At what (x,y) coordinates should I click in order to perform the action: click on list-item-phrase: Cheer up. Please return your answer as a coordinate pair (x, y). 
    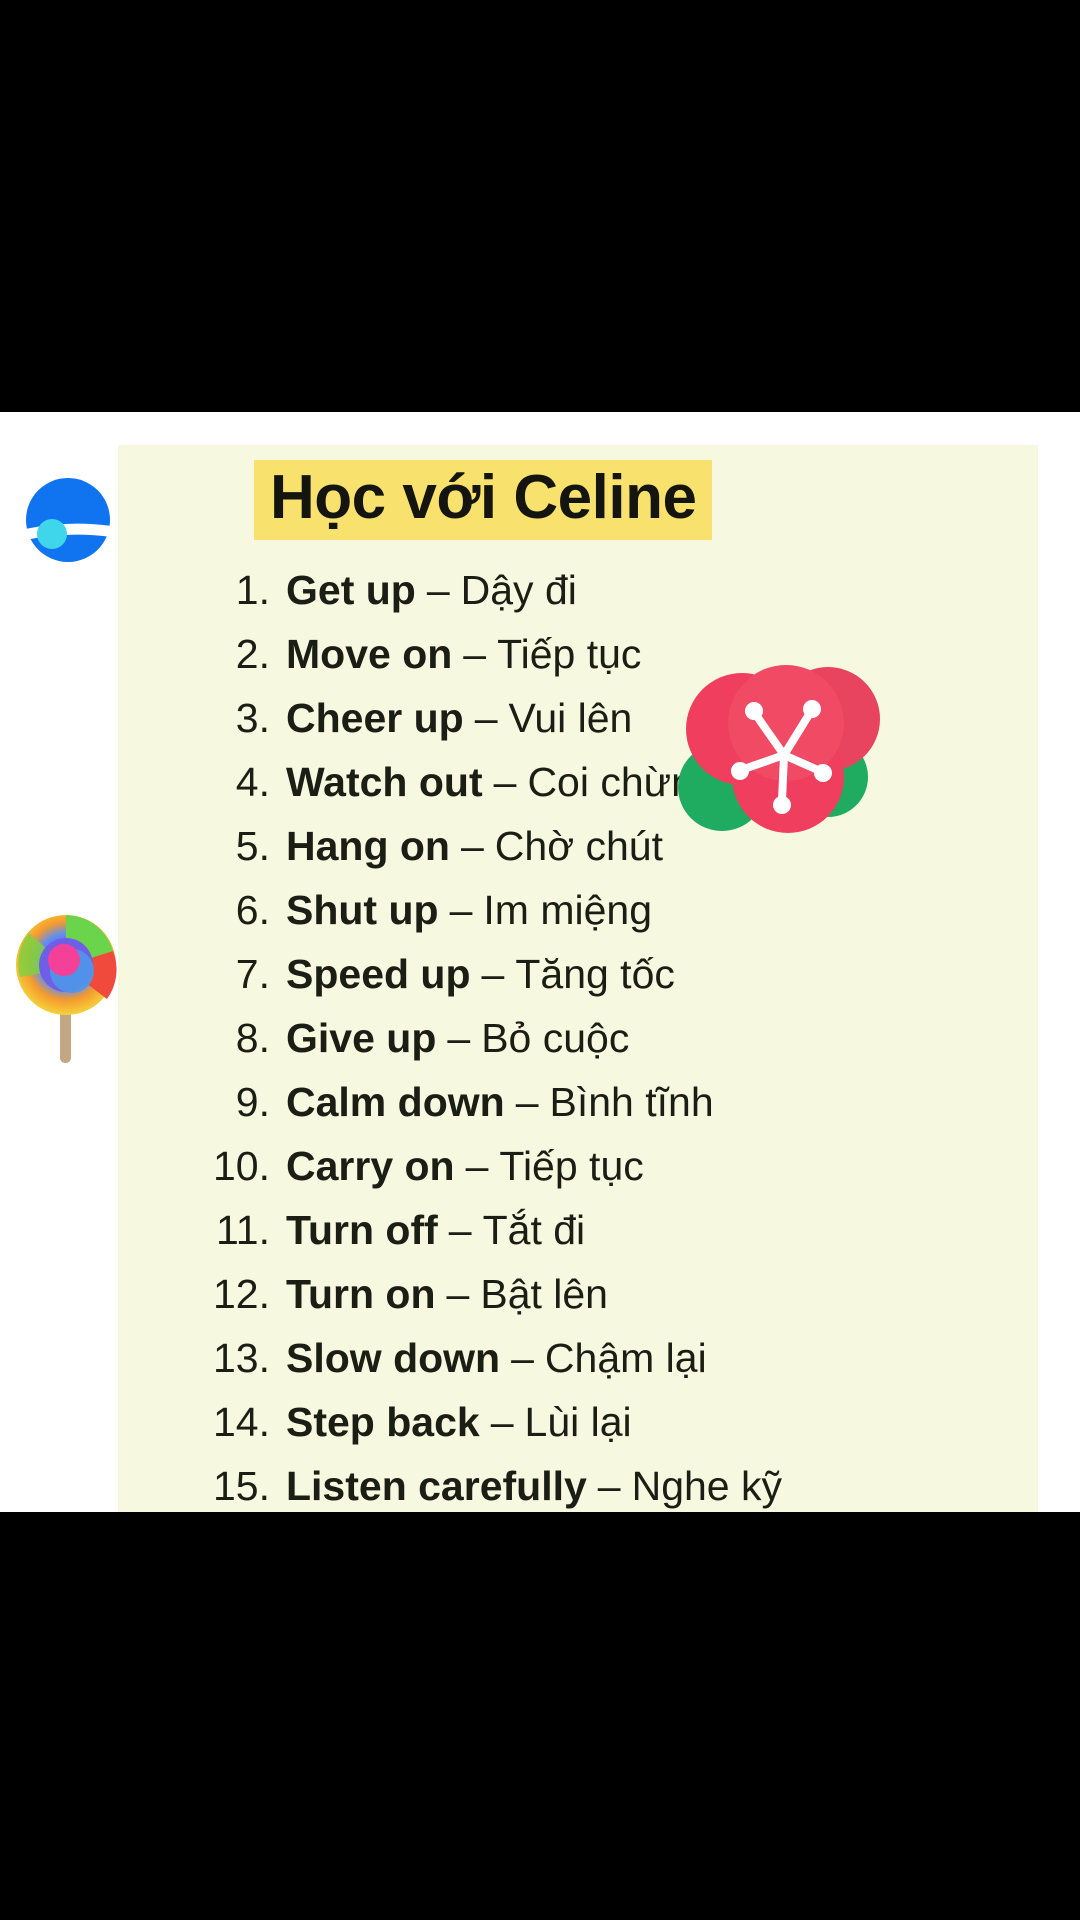
    Looking at the image, I should click on (375, 718).